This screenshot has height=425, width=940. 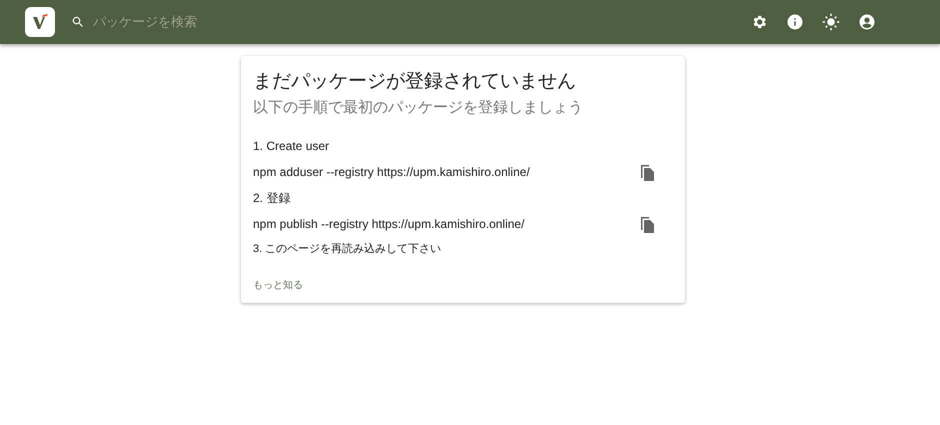 I want to click on logo-icon, so click(x=40, y=22).